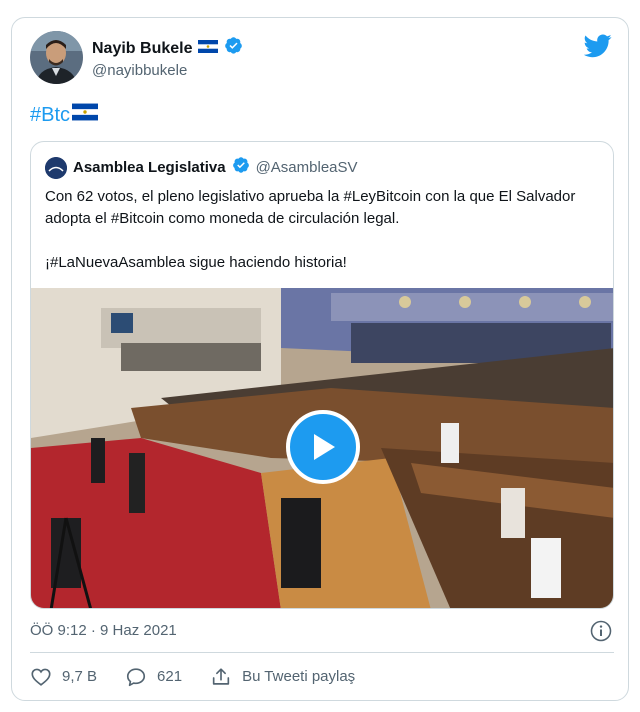 The width and height of the screenshot is (640, 712). What do you see at coordinates (206, 677) in the screenshot?
I see `action-bar: 9,7 B 621 Bu Tweeti paylaş` at bounding box center [206, 677].